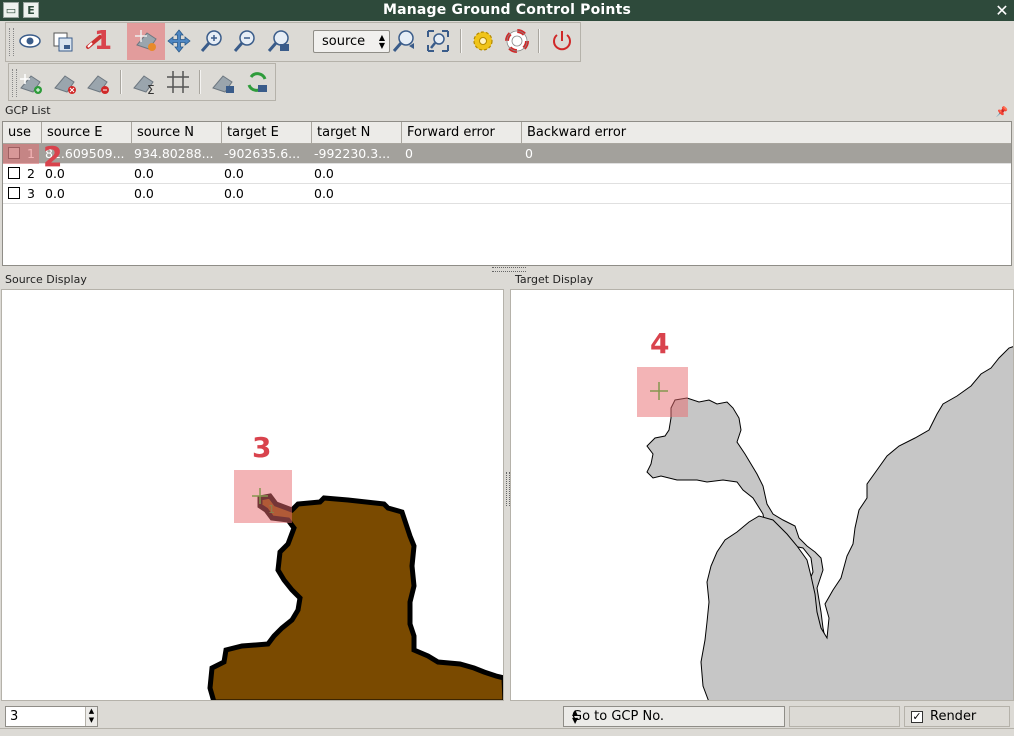  I want to click on grid-icon, so click(178, 82).